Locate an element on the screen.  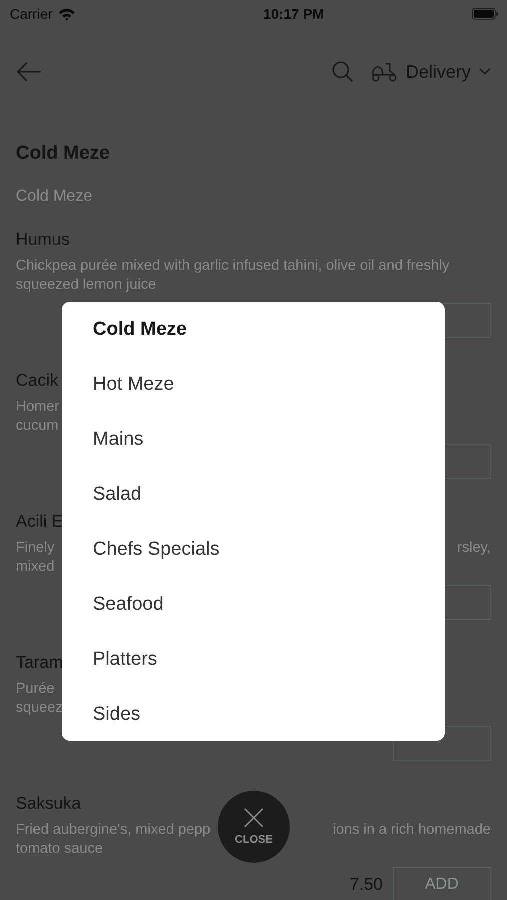
dish-description: mixed is located at coordinates (35, 567).